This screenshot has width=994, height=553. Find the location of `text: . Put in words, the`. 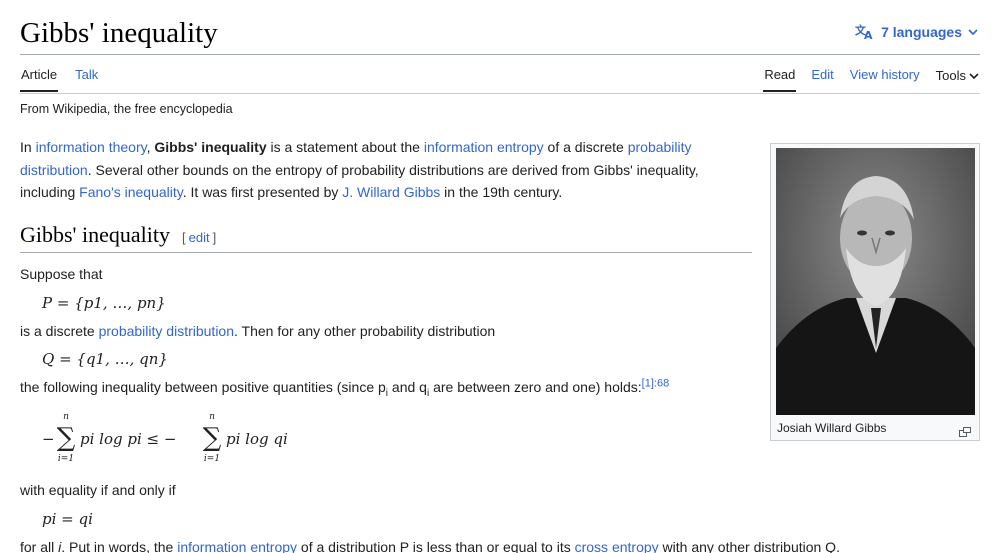

text: . Put in words, the is located at coordinates (119, 545).